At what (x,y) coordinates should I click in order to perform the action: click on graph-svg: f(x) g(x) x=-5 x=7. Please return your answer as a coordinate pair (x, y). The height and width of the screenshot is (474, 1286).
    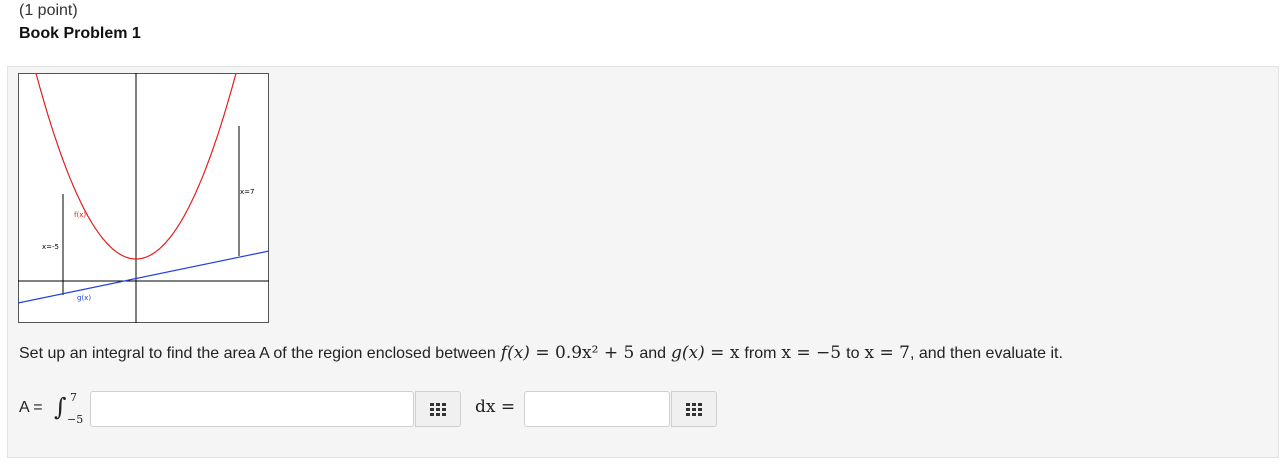
    Looking at the image, I should click on (143, 198).